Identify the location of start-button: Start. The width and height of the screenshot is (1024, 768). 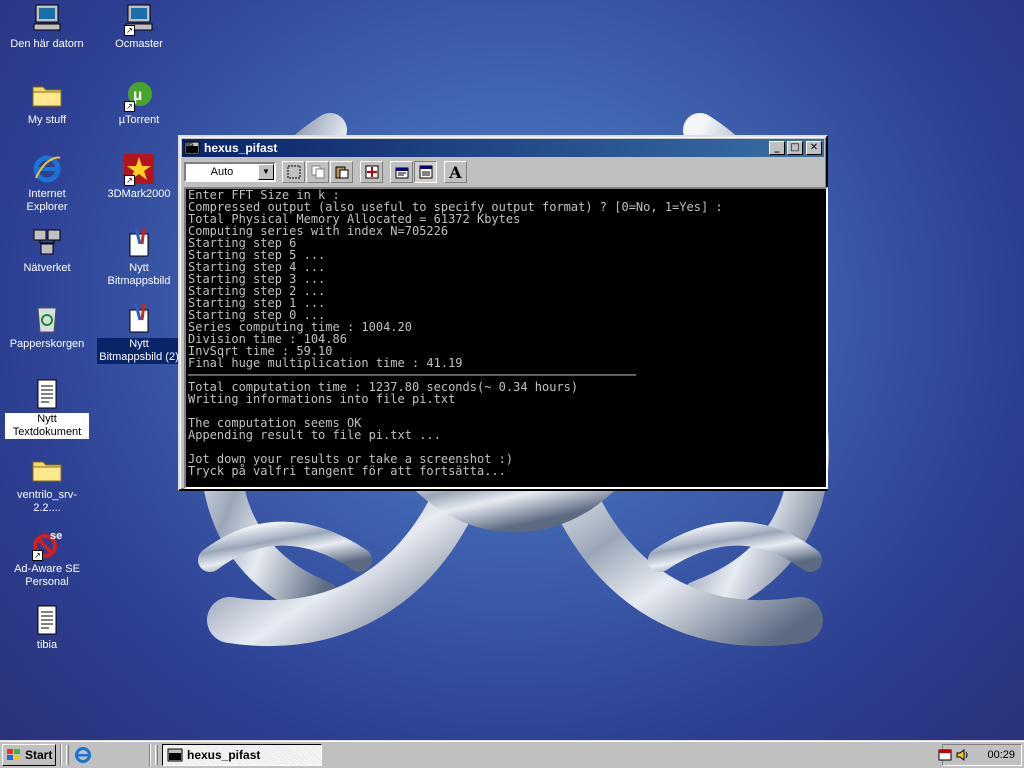
(29, 754).